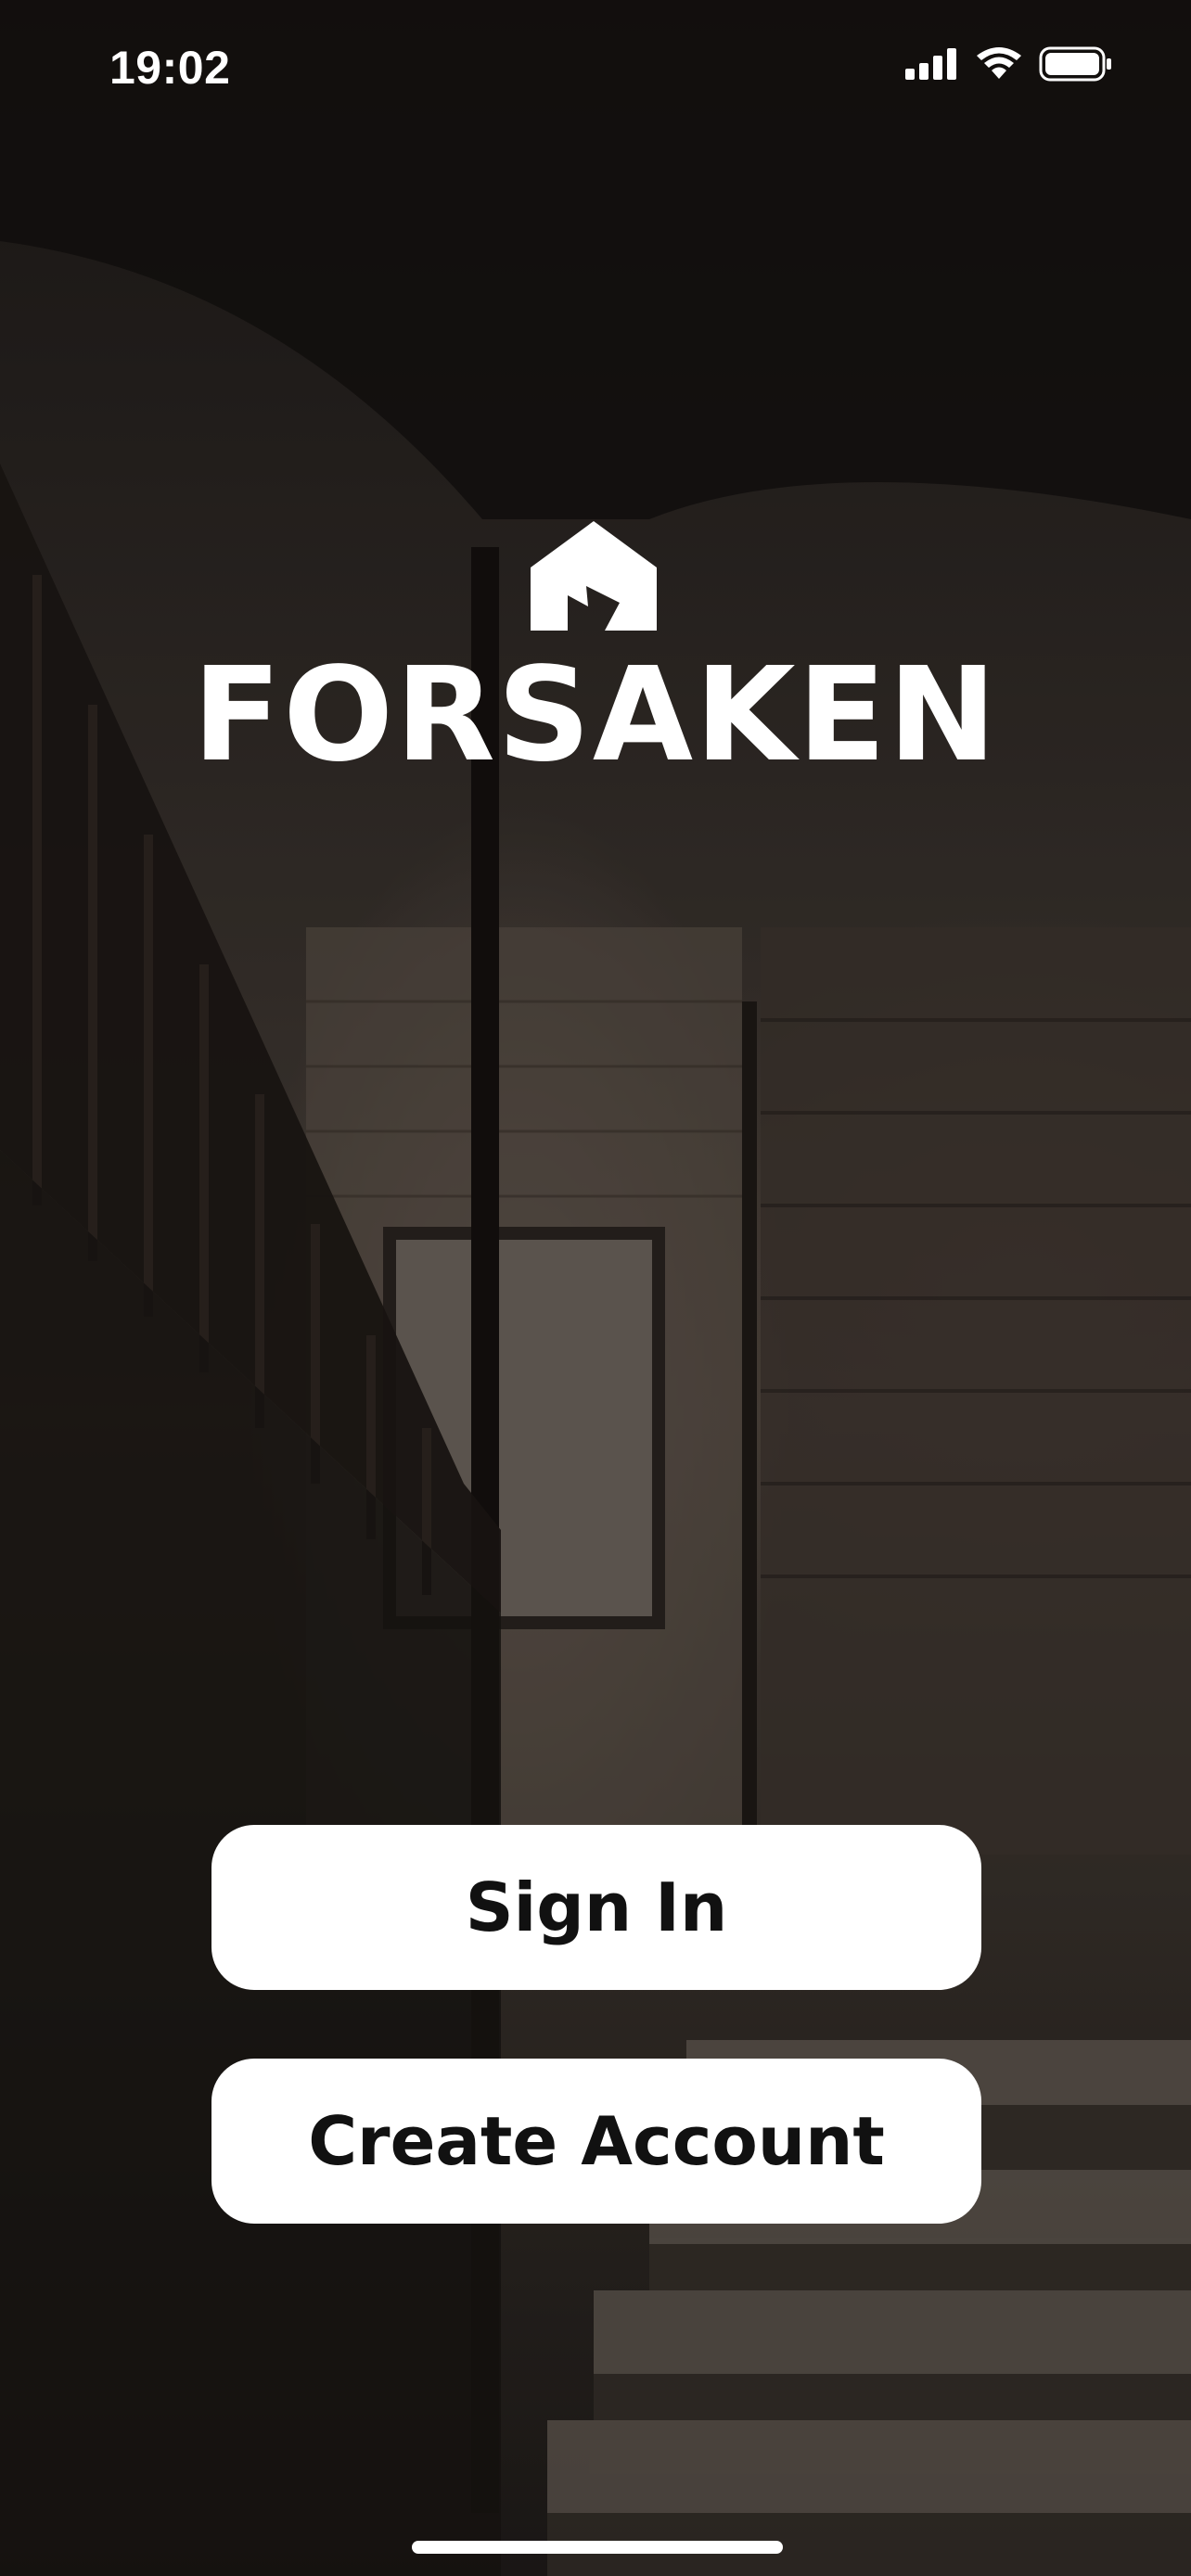 This screenshot has height=2576, width=1191. I want to click on brand-name: FORSAKEN, so click(595, 715).